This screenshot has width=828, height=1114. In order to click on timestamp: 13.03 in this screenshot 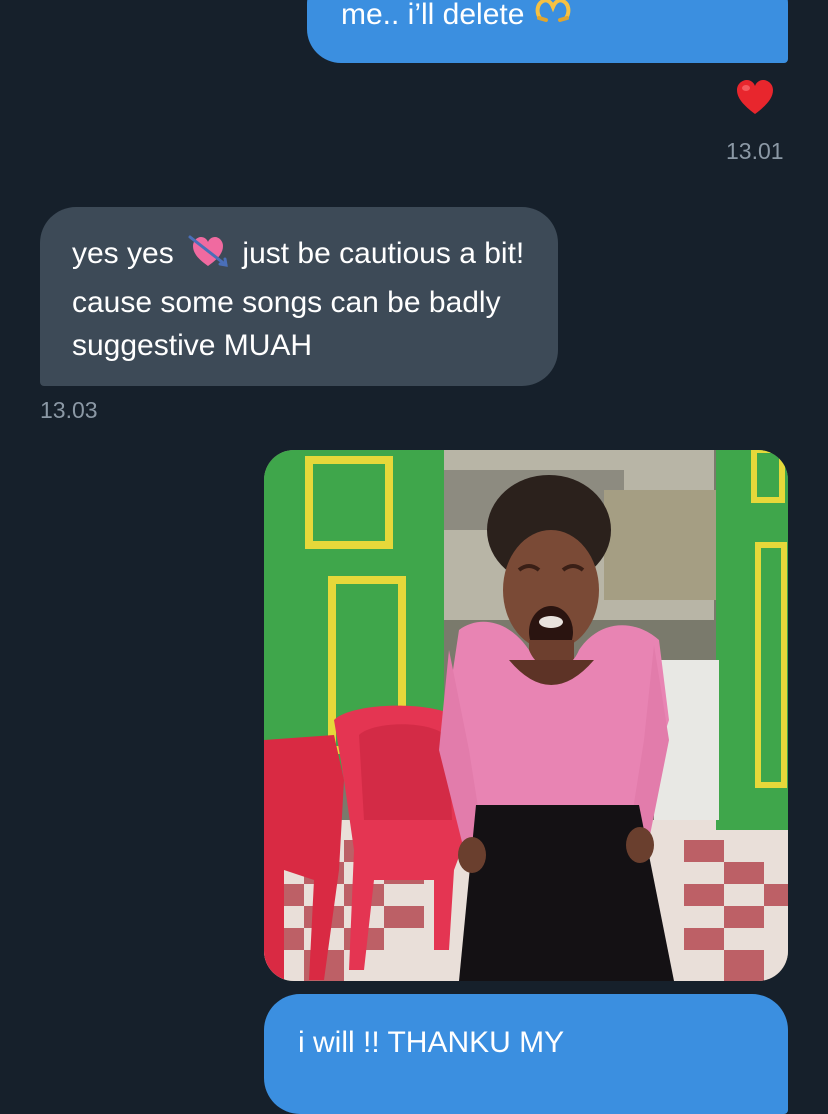, I will do `click(69, 410)`.